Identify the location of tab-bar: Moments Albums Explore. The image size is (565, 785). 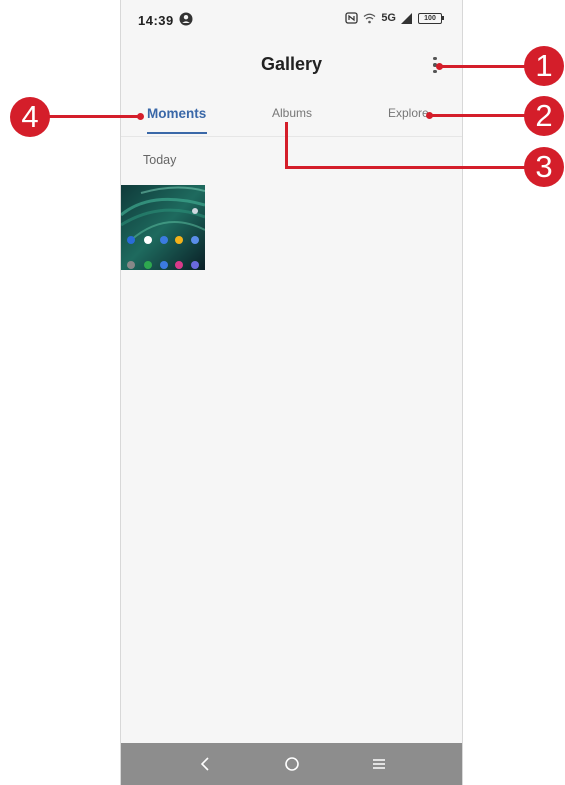
(291, 118).